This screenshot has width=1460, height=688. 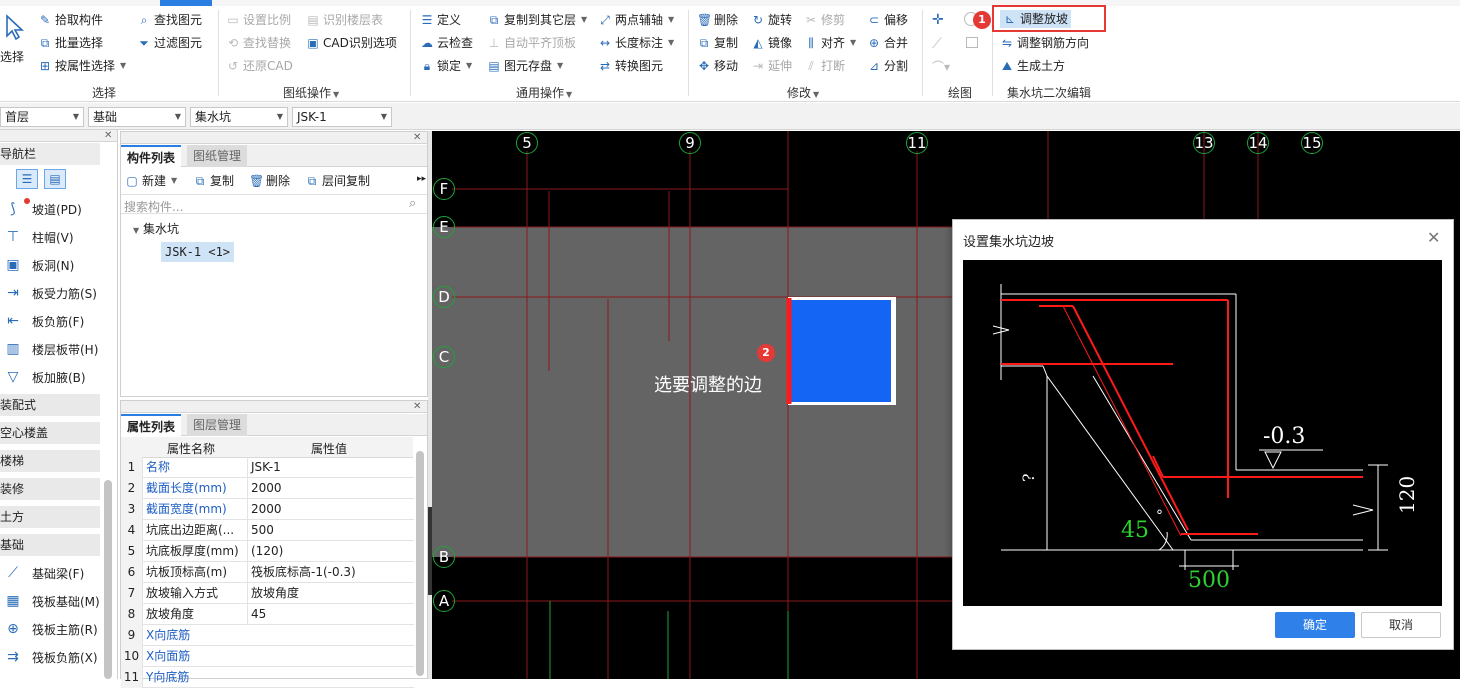 I want to click on copy-component-button: ⧉ 复制, so click(x=213, y=181).